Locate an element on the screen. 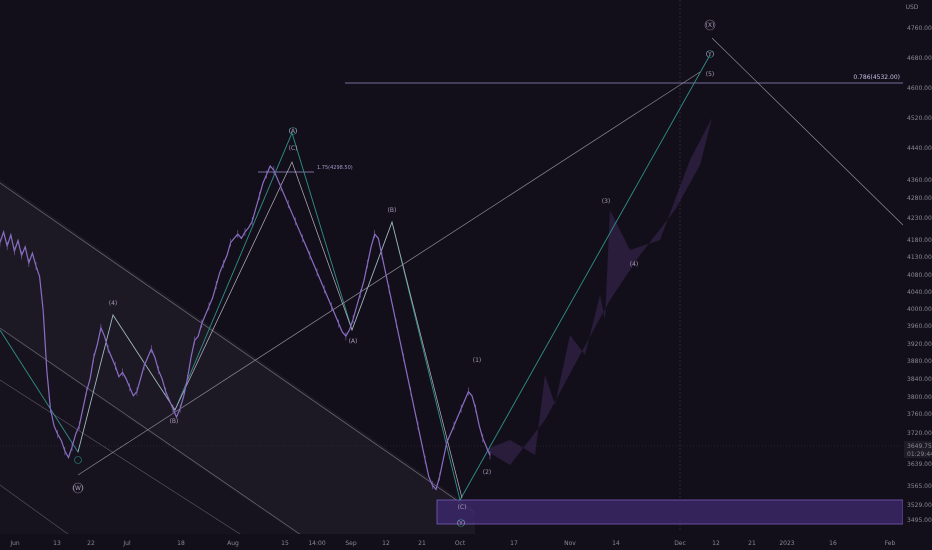  wave-label-4-proj: (4) is located at coordinates (634, 264).